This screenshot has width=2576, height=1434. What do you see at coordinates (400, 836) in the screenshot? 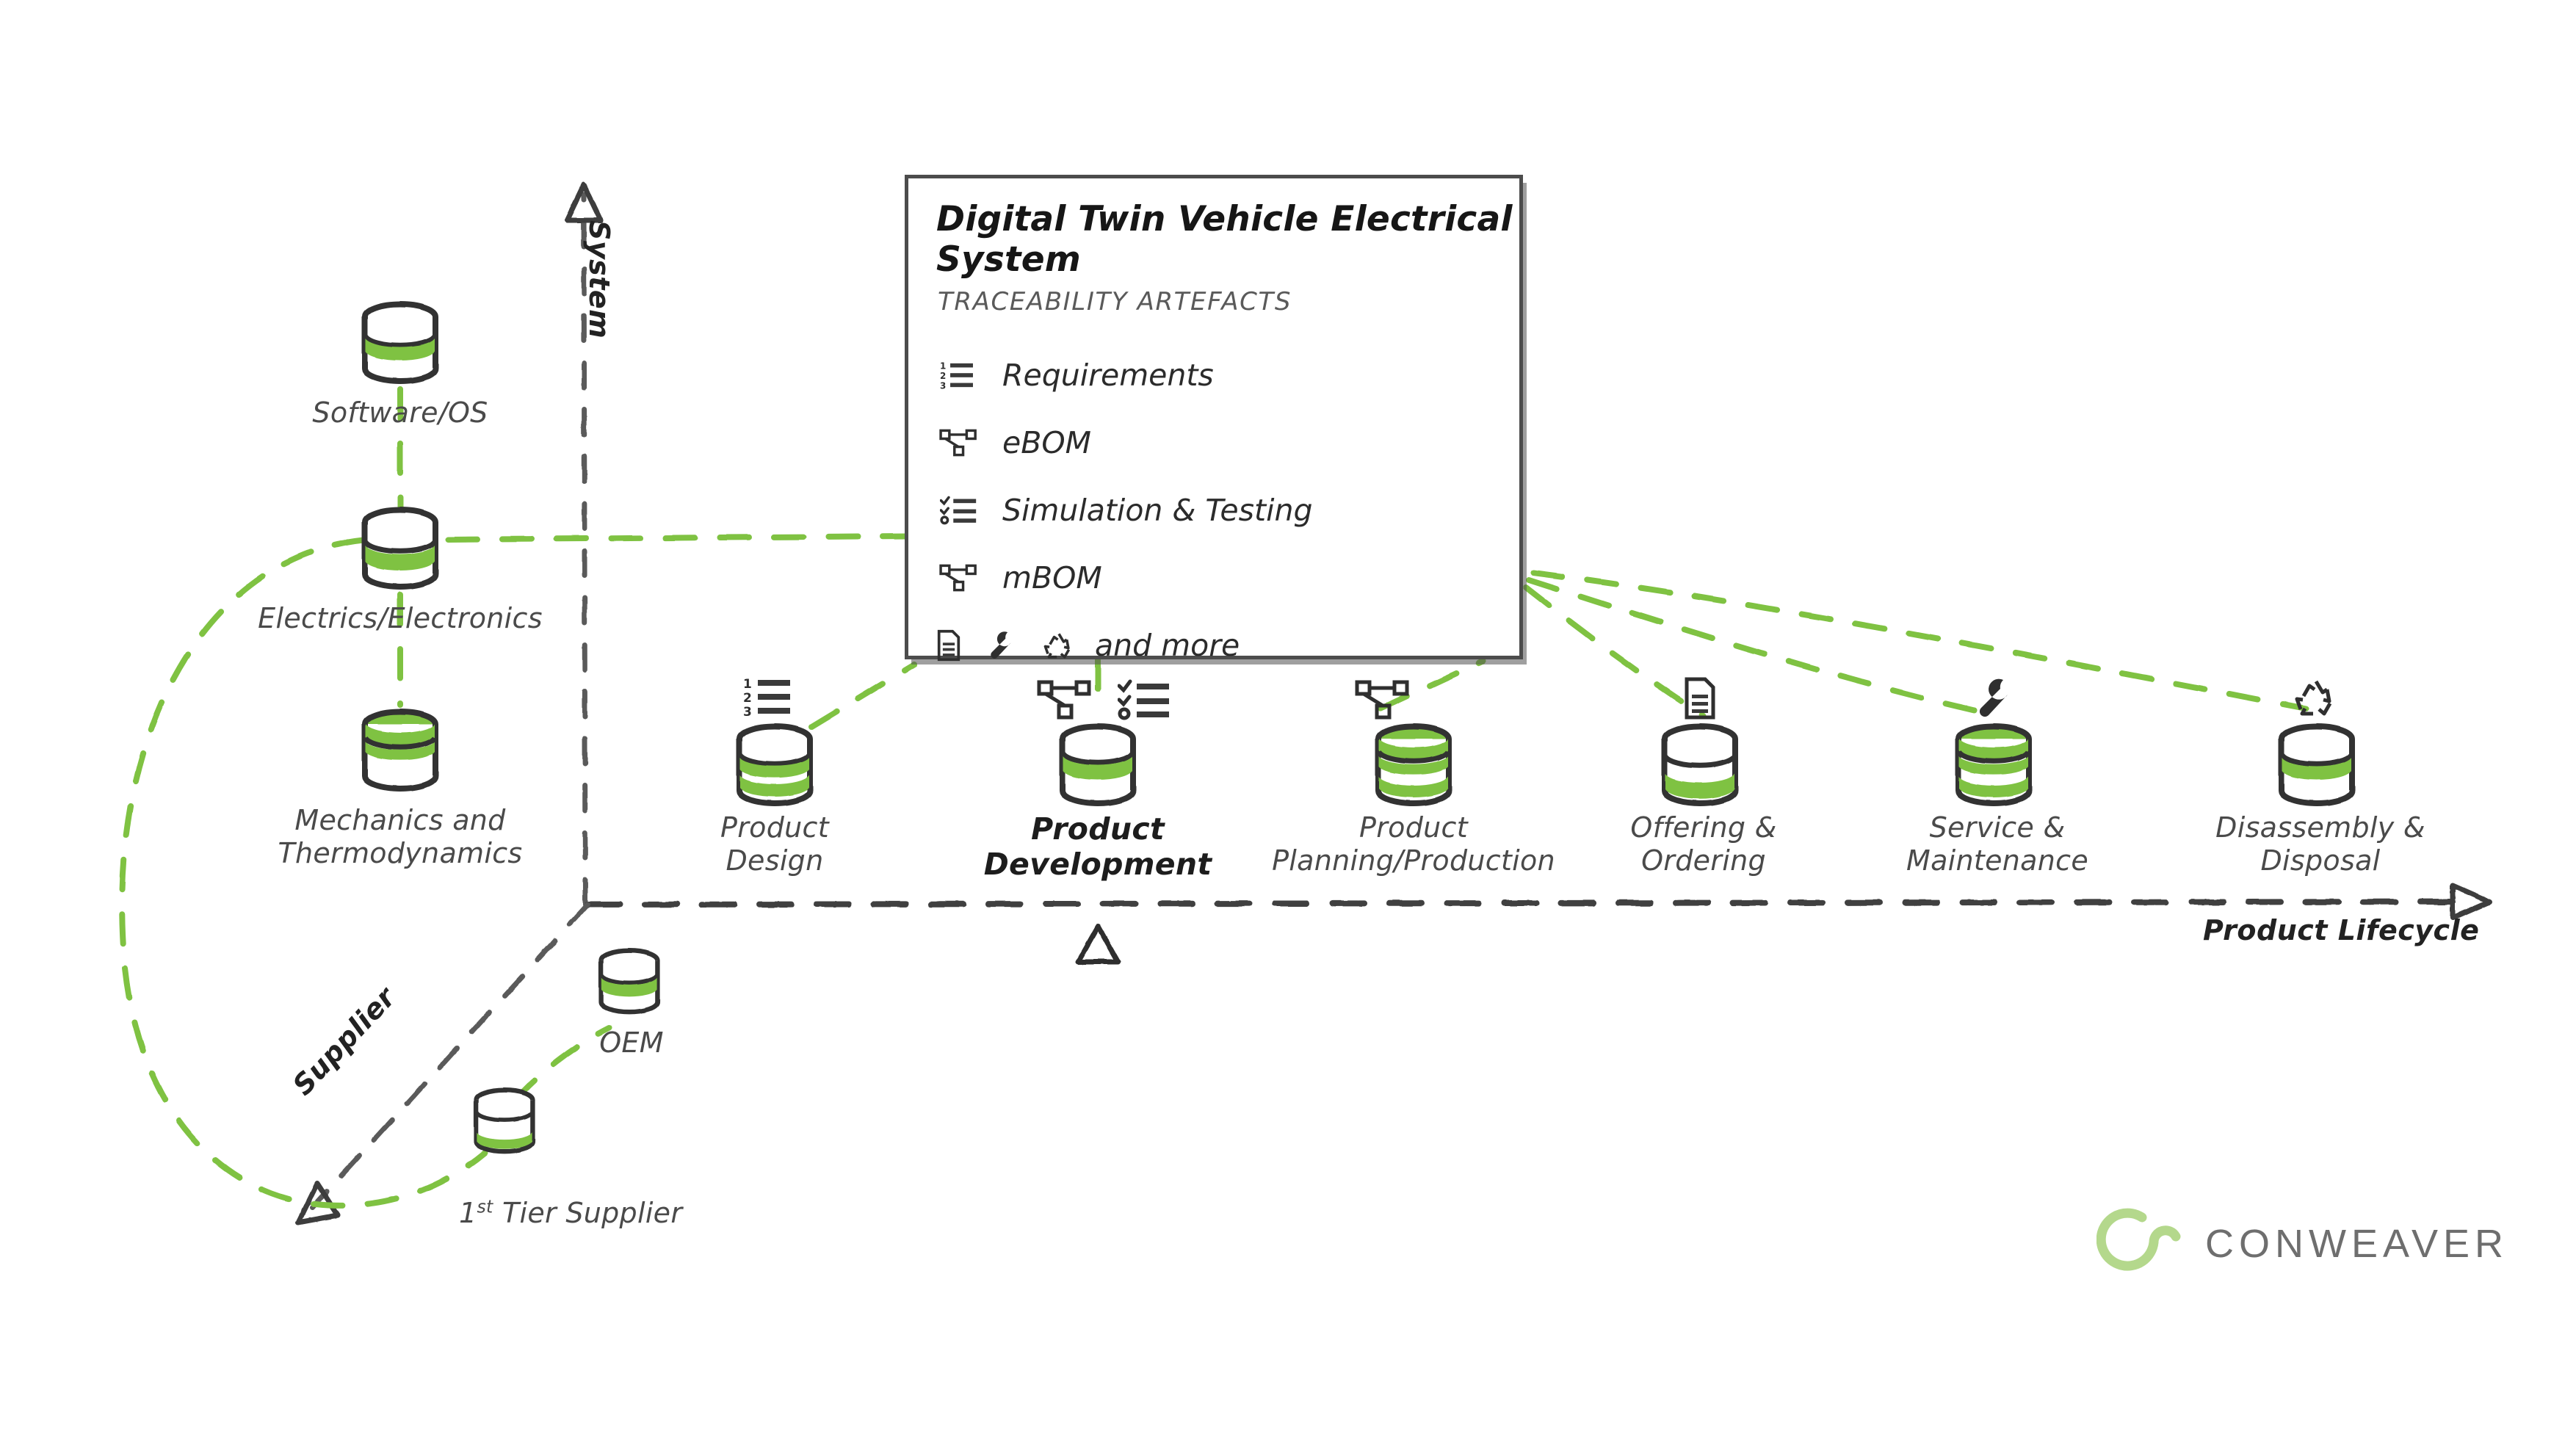
I see `node-label-mechanics-thermodynamics: Mechanics and Thermodynamics` at bounding box center [400, 836].